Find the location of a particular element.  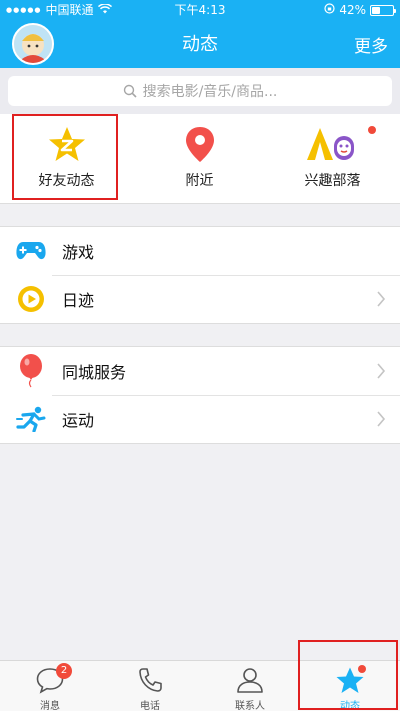

orientation-lock-icon is located at coordinates (329, 10).